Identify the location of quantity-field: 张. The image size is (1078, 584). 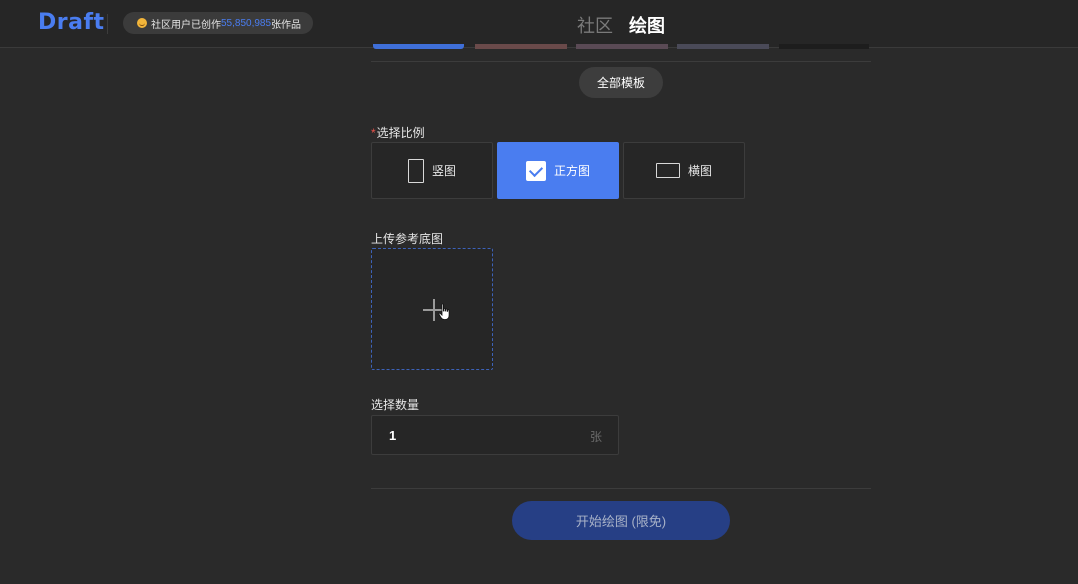
(495, 435).